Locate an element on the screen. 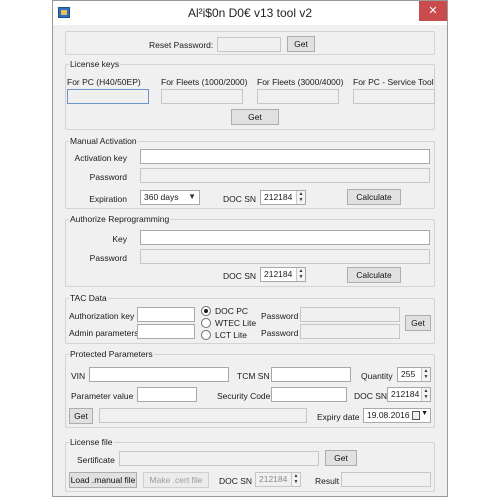 The width and height of the screenshot is (500, 500). reprogramming-calculate-button: Calculate is located at coordinates (374, 275).